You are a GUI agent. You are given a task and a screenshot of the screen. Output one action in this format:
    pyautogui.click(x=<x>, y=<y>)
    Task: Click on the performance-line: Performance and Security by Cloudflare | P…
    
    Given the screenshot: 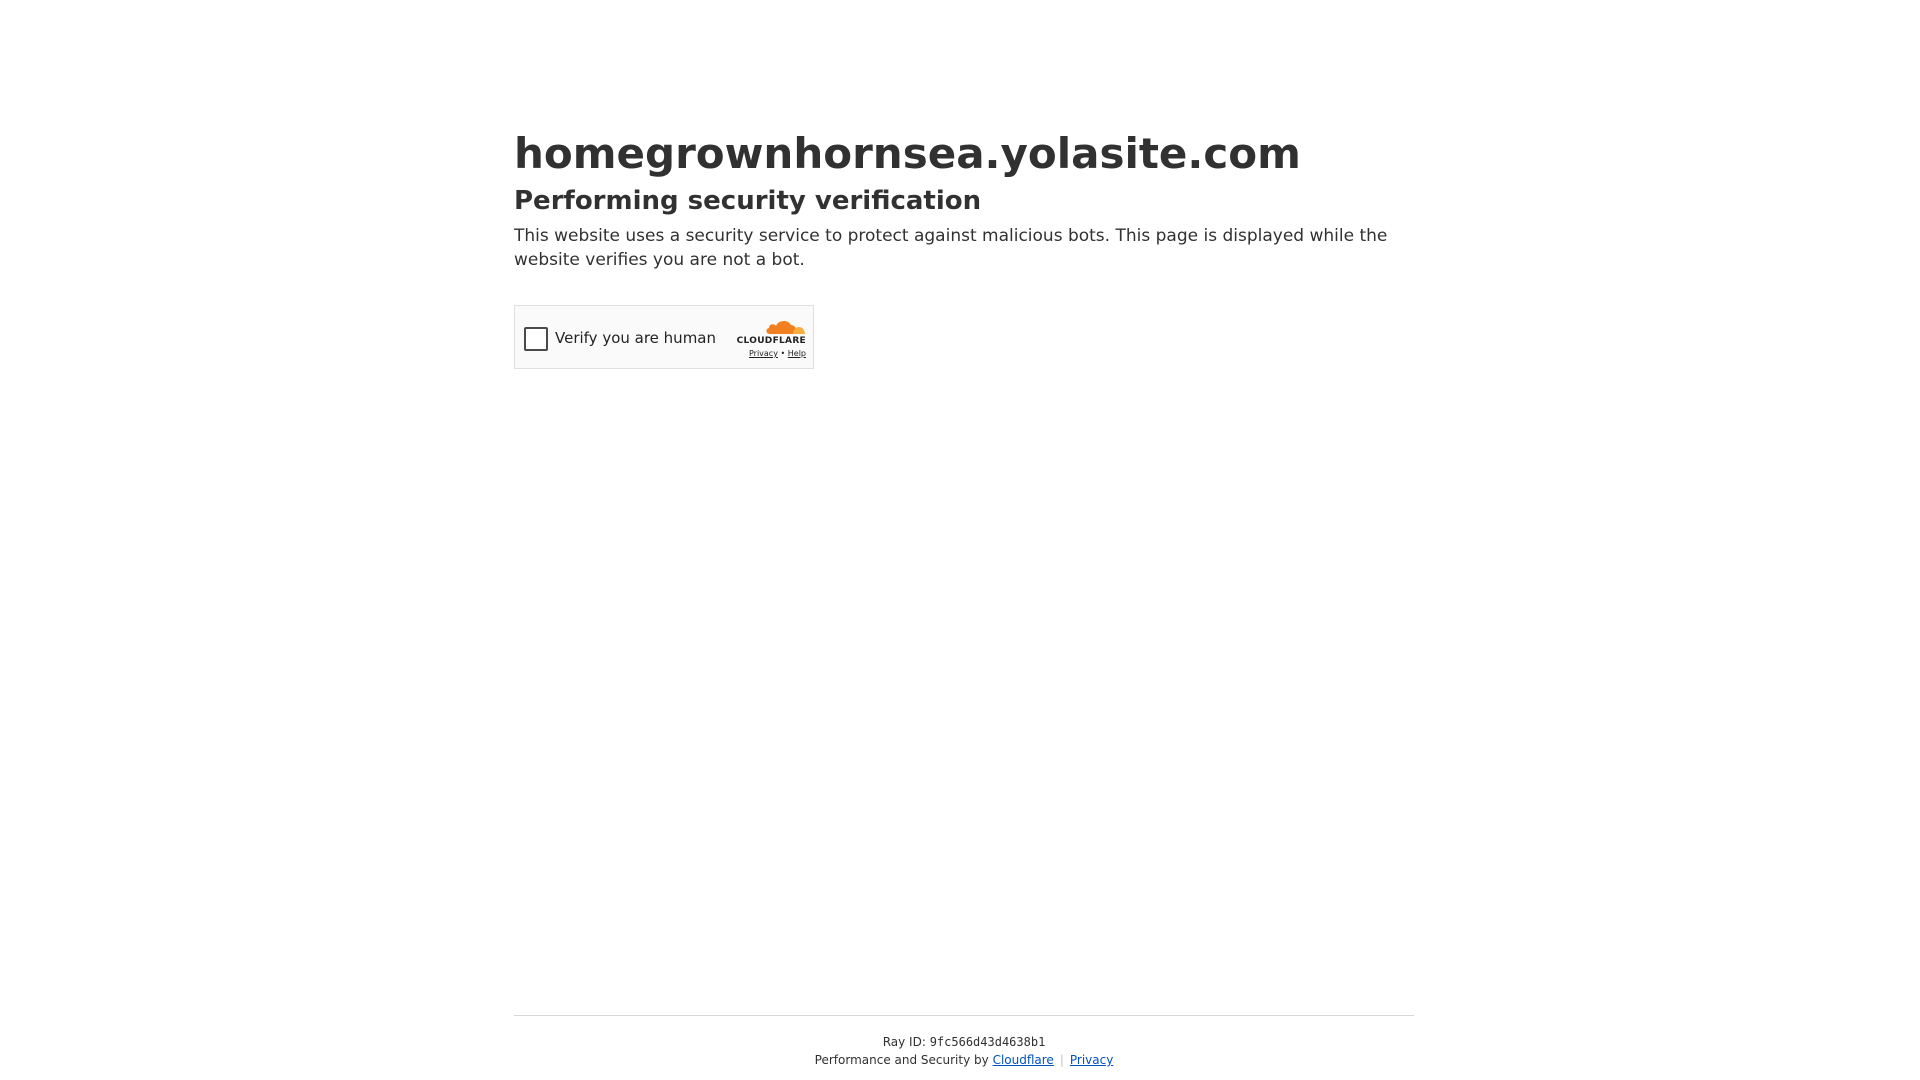 What is the action you would take?
    pyautogui.click(x=964, y=1060)
    